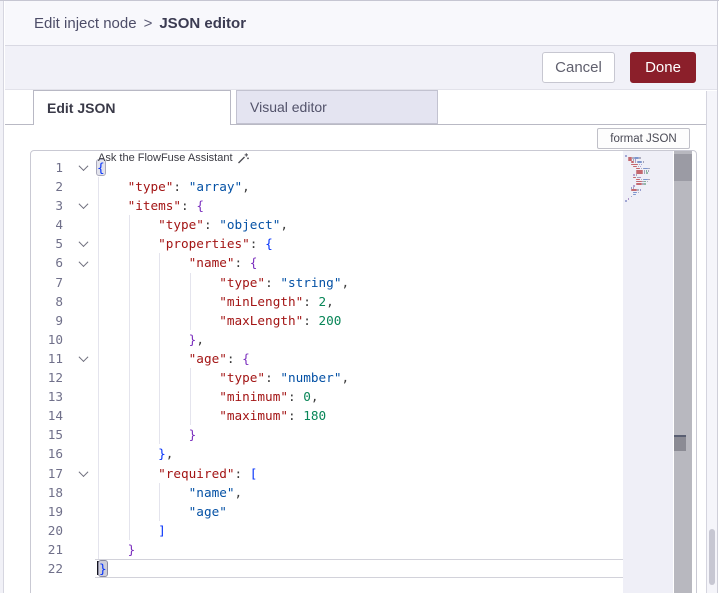 The width and height of the screenshot is (719, 593). Describe the element at coordinates (360, 263) in the screenshot. I see `code-text: "name": {` at that location.